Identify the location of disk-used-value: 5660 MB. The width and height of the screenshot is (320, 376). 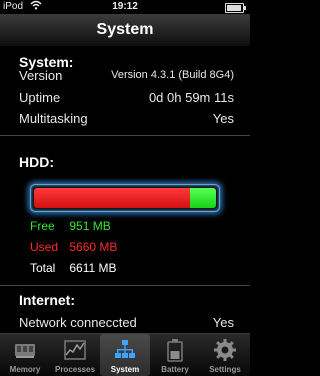
(93, 247).